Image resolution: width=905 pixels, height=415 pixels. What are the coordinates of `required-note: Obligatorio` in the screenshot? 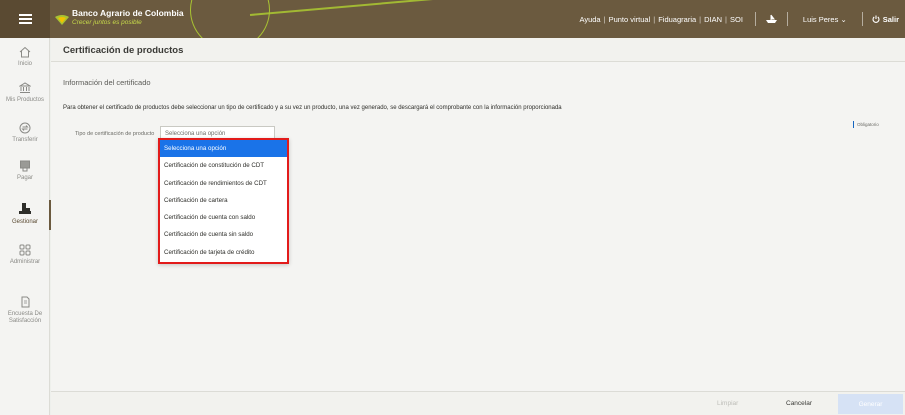 It's located at (866, 124).